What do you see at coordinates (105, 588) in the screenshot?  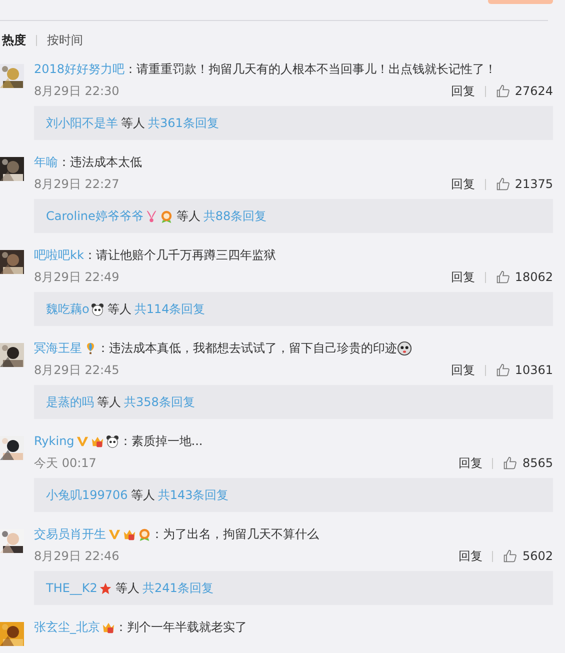 I see `star-icon` at bounding box center [105, 588].